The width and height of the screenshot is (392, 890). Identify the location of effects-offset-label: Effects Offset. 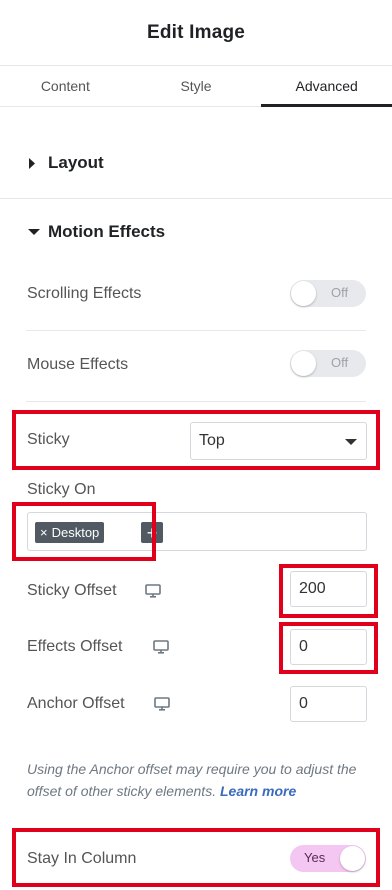
(75, 646).